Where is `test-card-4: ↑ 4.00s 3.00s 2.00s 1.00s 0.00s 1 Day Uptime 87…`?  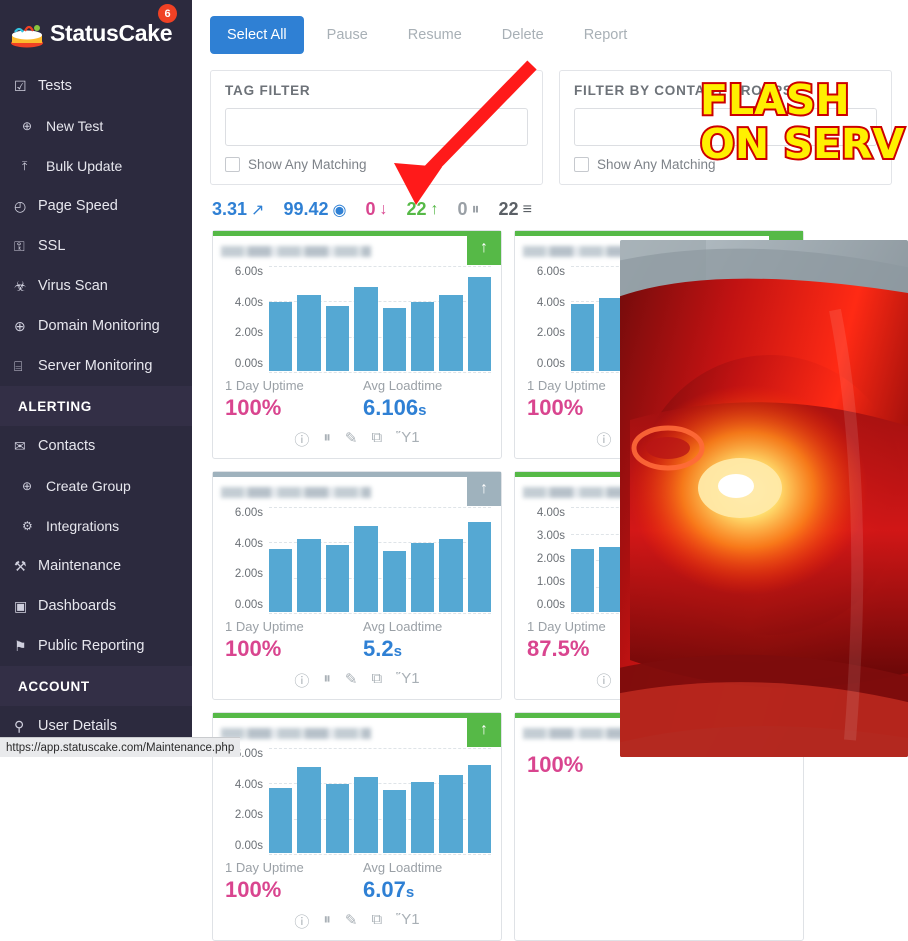
test-card-4: ↑ 4.00s 3.00s 2.00s 1.00s 0.00s 1 Day Uptime 87… is located at coordinates (659, 585).